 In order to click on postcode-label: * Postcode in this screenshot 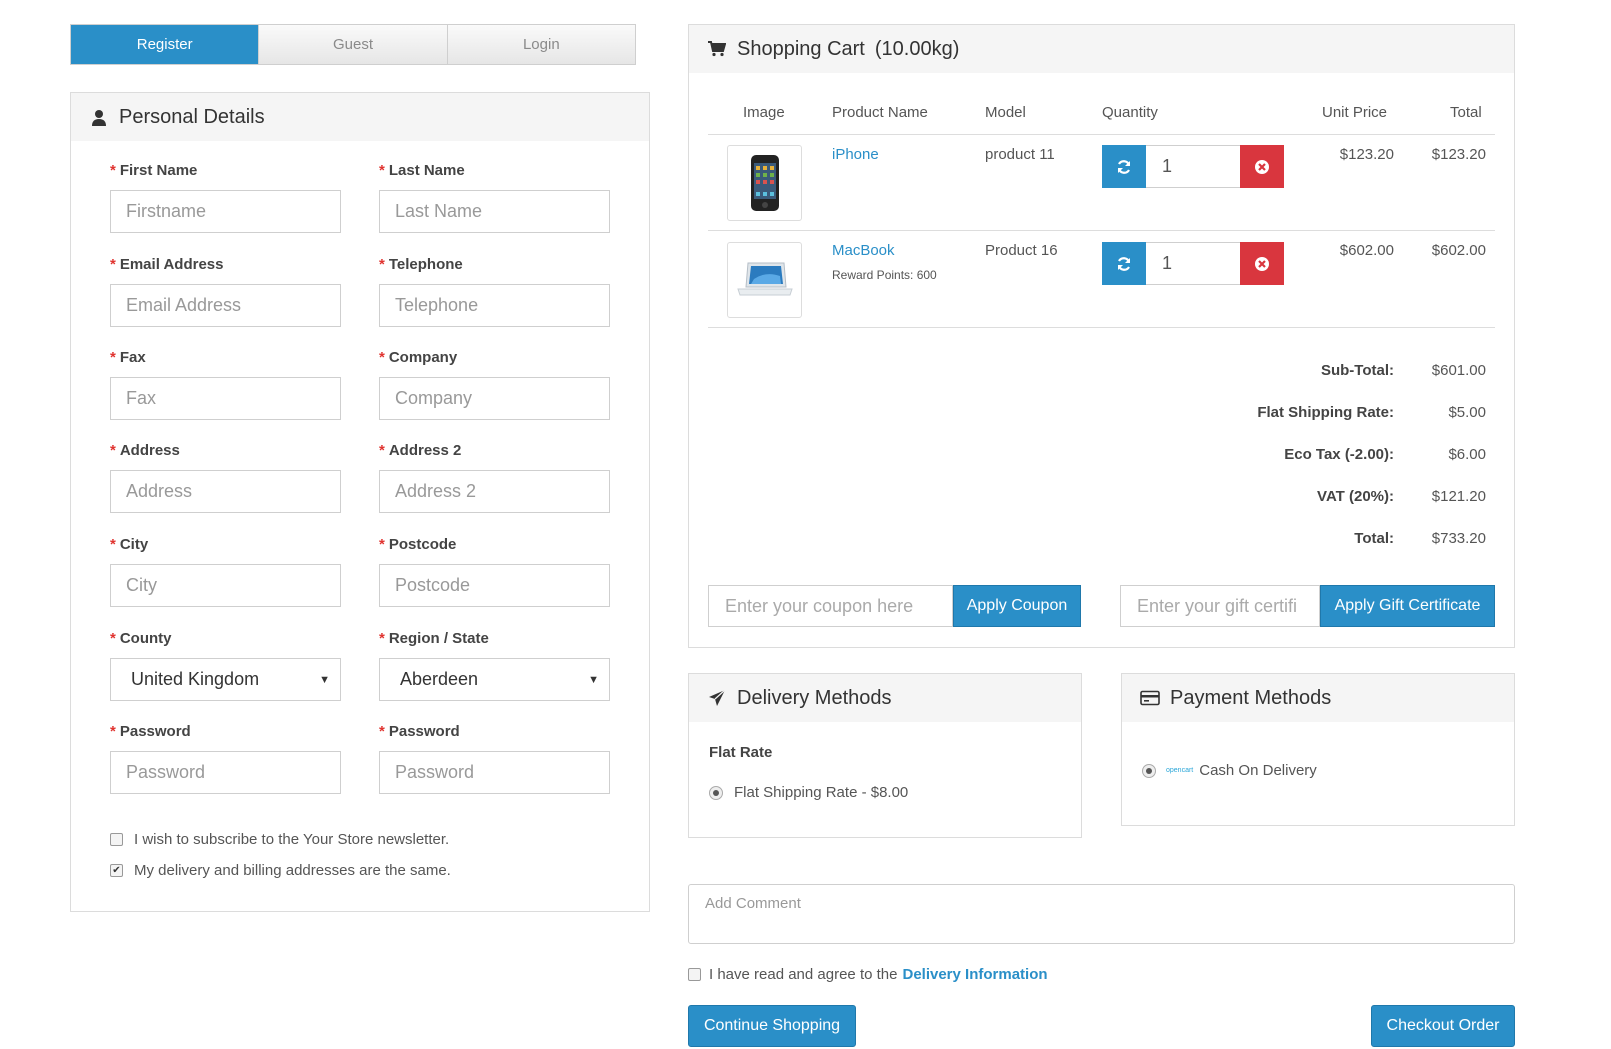, I will do `click(417, 544)`.